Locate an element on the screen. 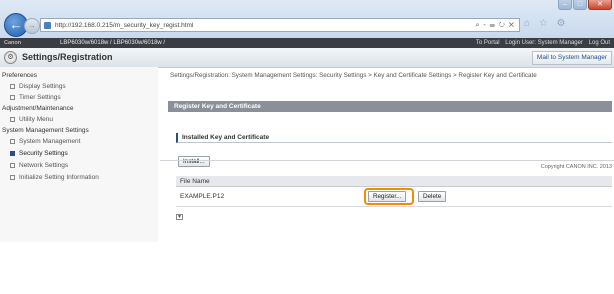 The image size is (614, 294). section-title: Register Key and Certificate is located at coordinates (390, 106).